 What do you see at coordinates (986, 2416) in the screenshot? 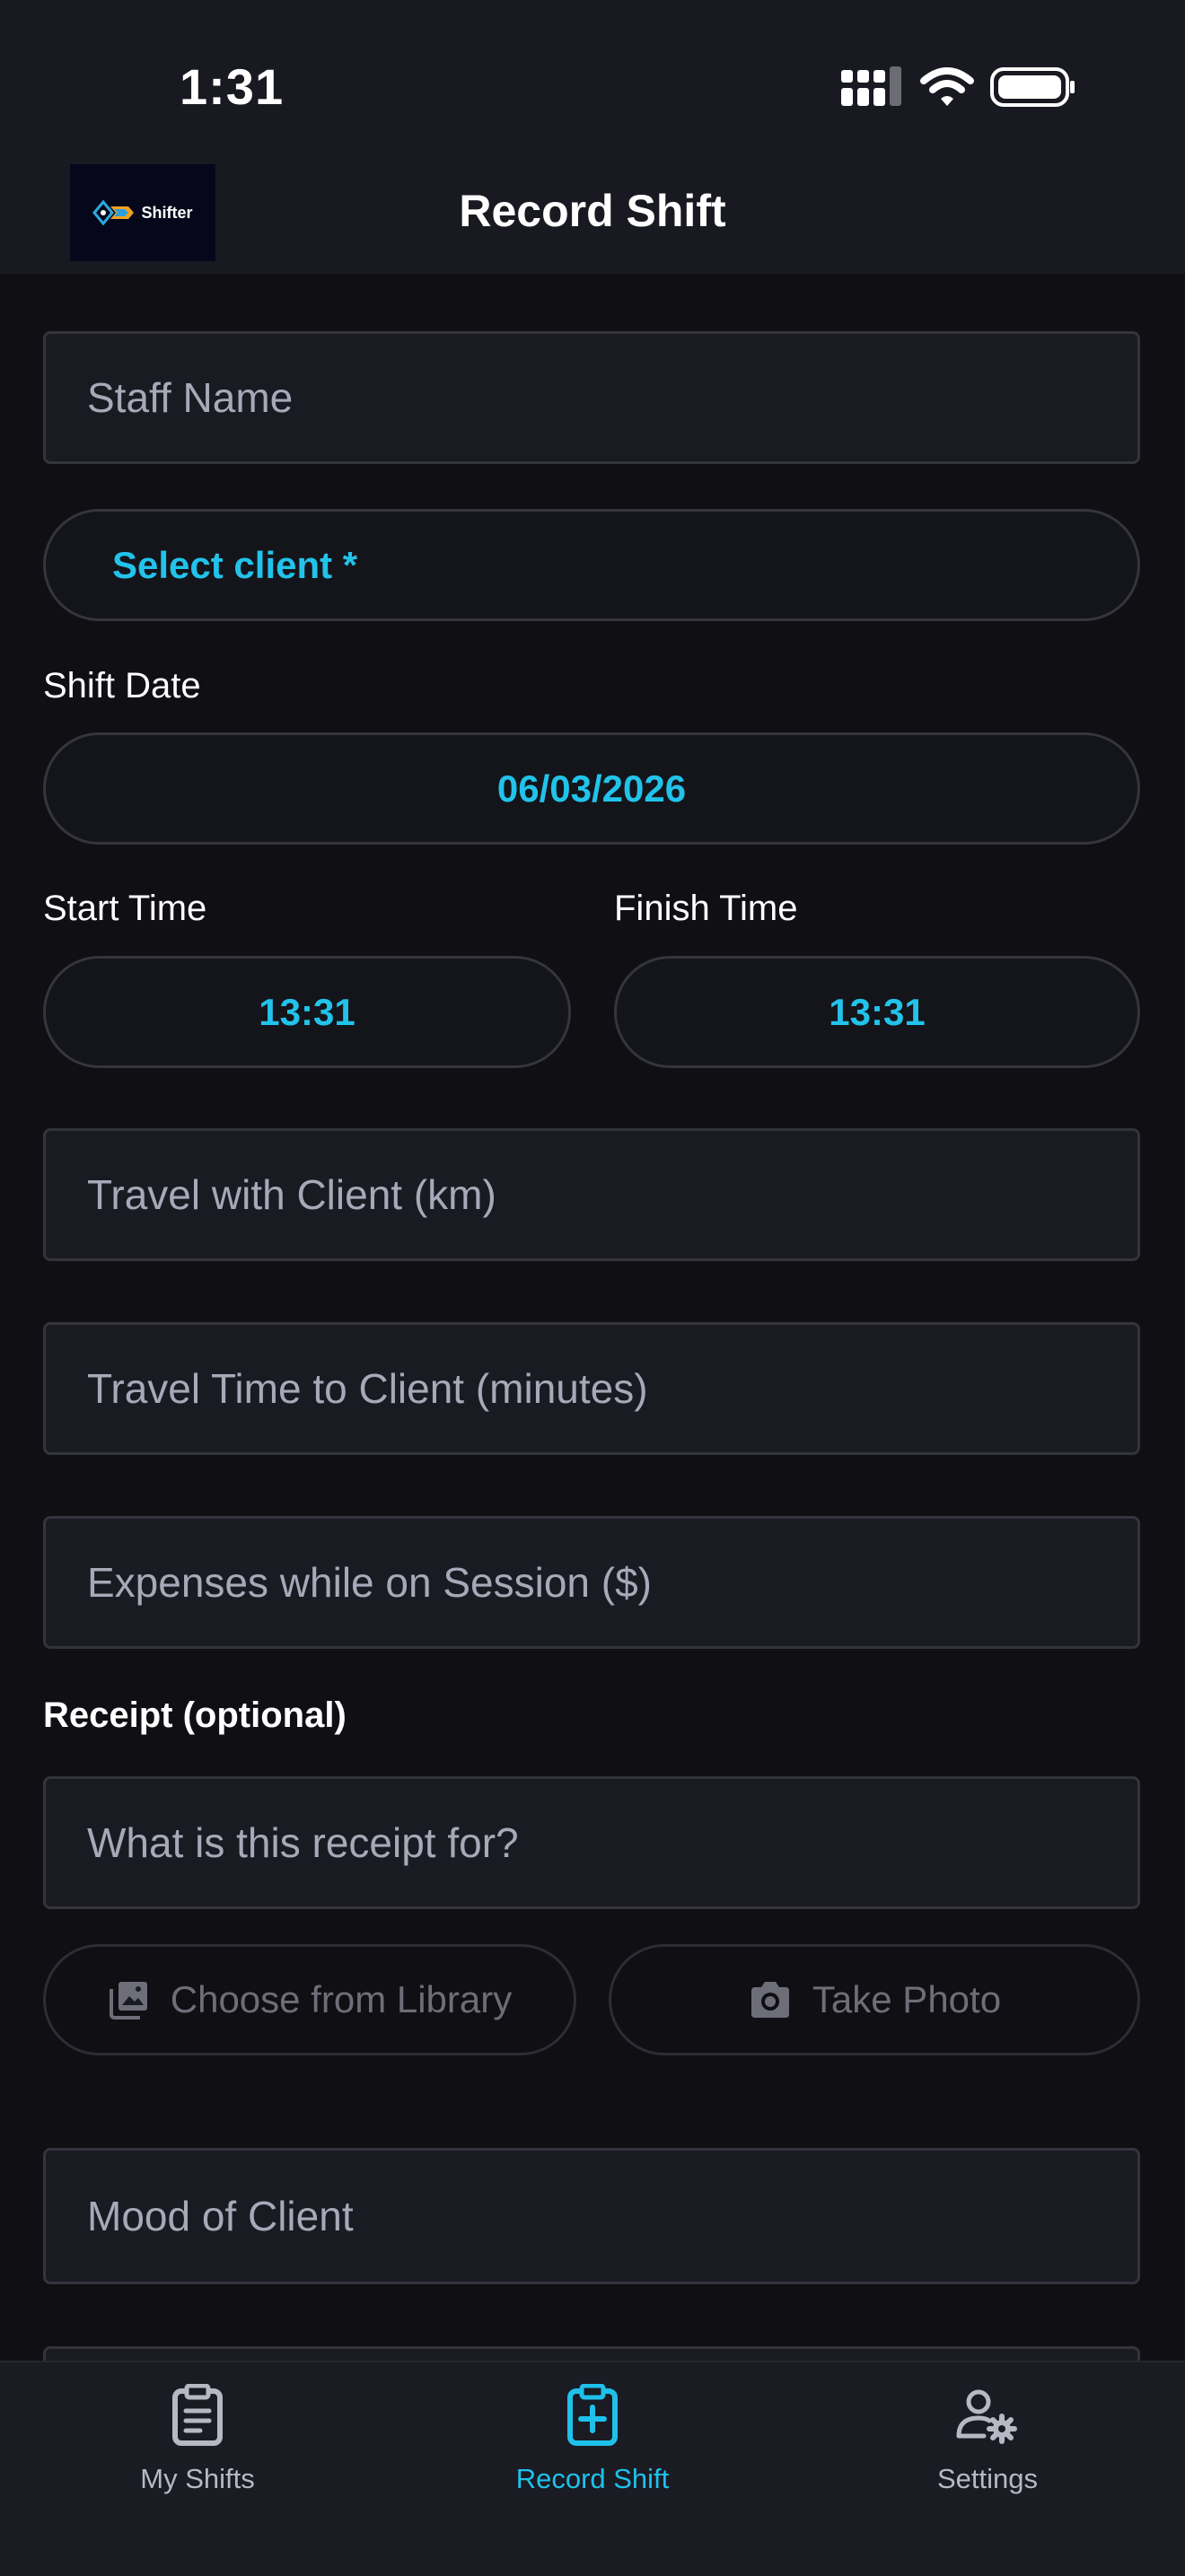
I see `user-gear-icon` at bounding box center [986, 2416].